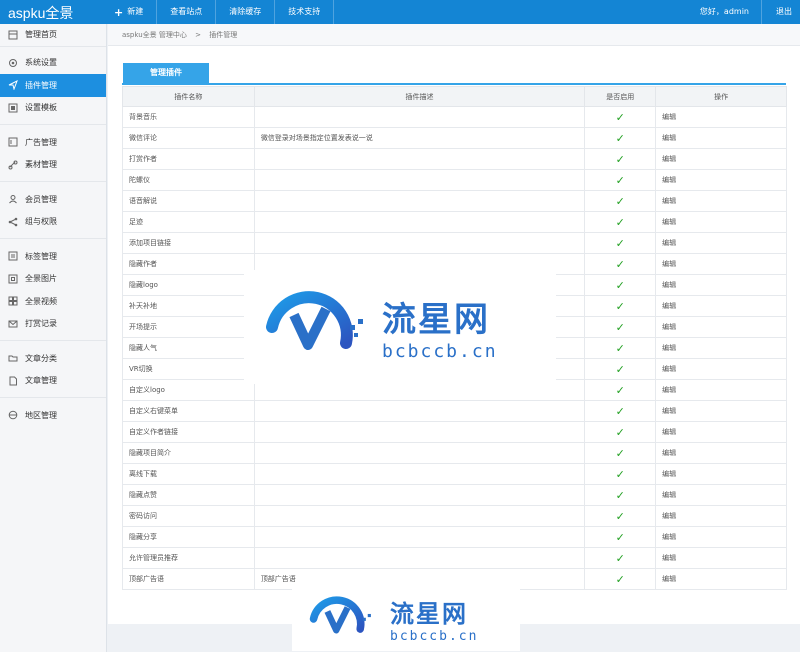 This screenshot has height=652, width=800. What do you see at coordinates (188, 579) in the screenshot?
I see `plugin-name-cell: 顶部广告语` at bounding box center [188, 579].